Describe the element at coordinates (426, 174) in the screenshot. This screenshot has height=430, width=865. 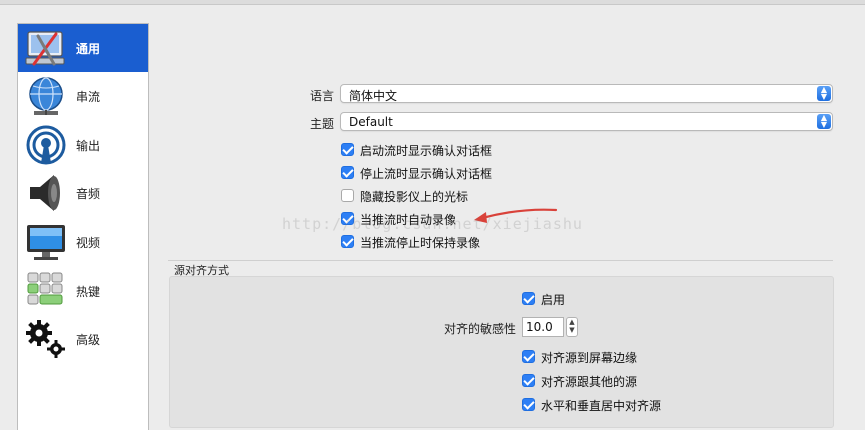
I see `checkbox-label: 停止流时显示确认对话框` at that location.